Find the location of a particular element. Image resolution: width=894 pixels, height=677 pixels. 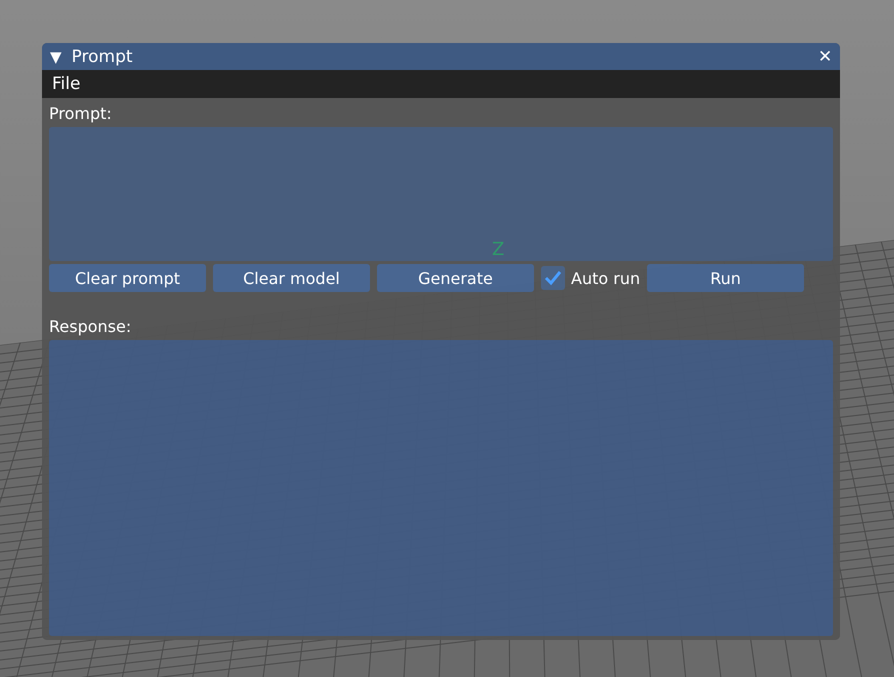

check-icon is located at coordinates (553, 278).